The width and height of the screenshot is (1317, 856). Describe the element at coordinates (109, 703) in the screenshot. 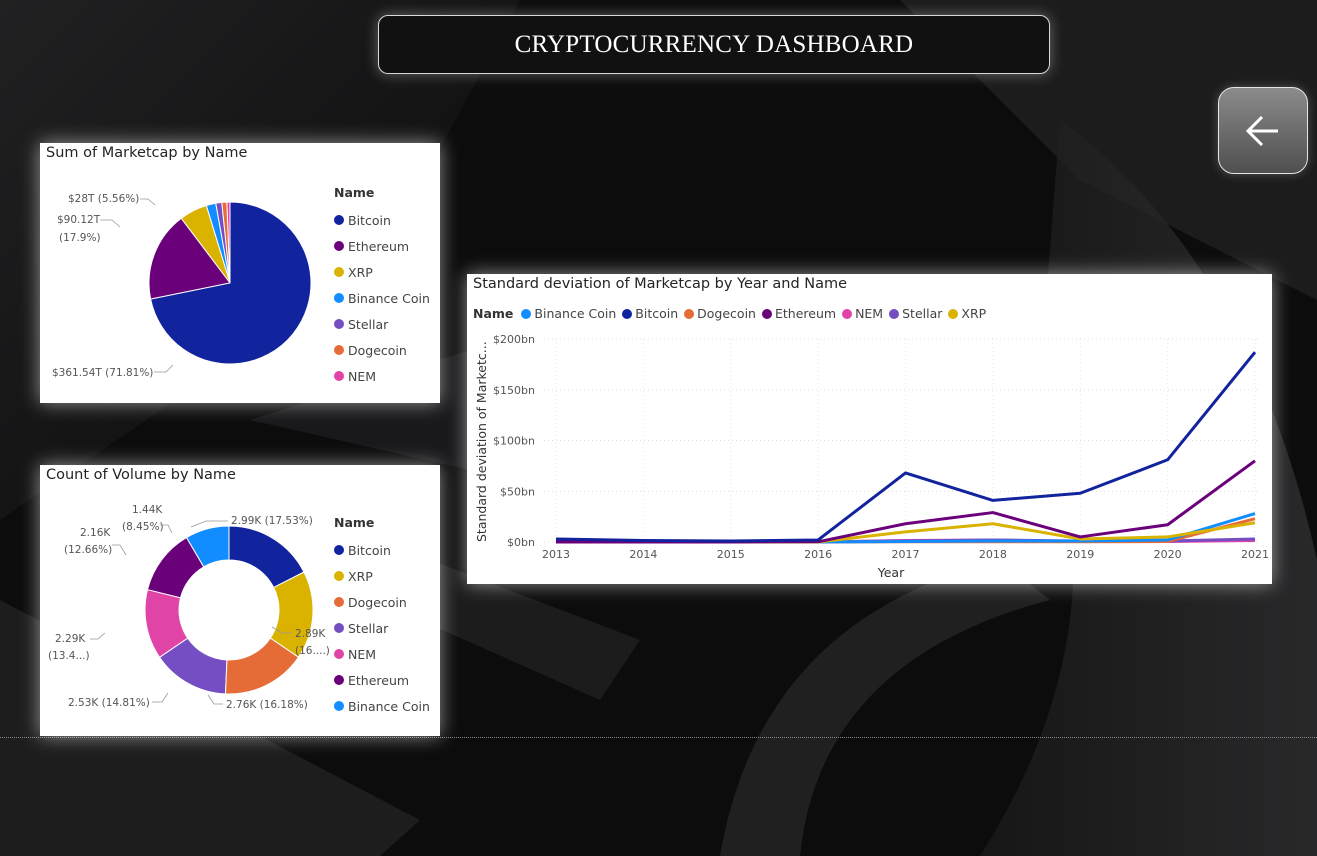

I see `donut-label-stellar: 2.53K (14.81%)` at that location.